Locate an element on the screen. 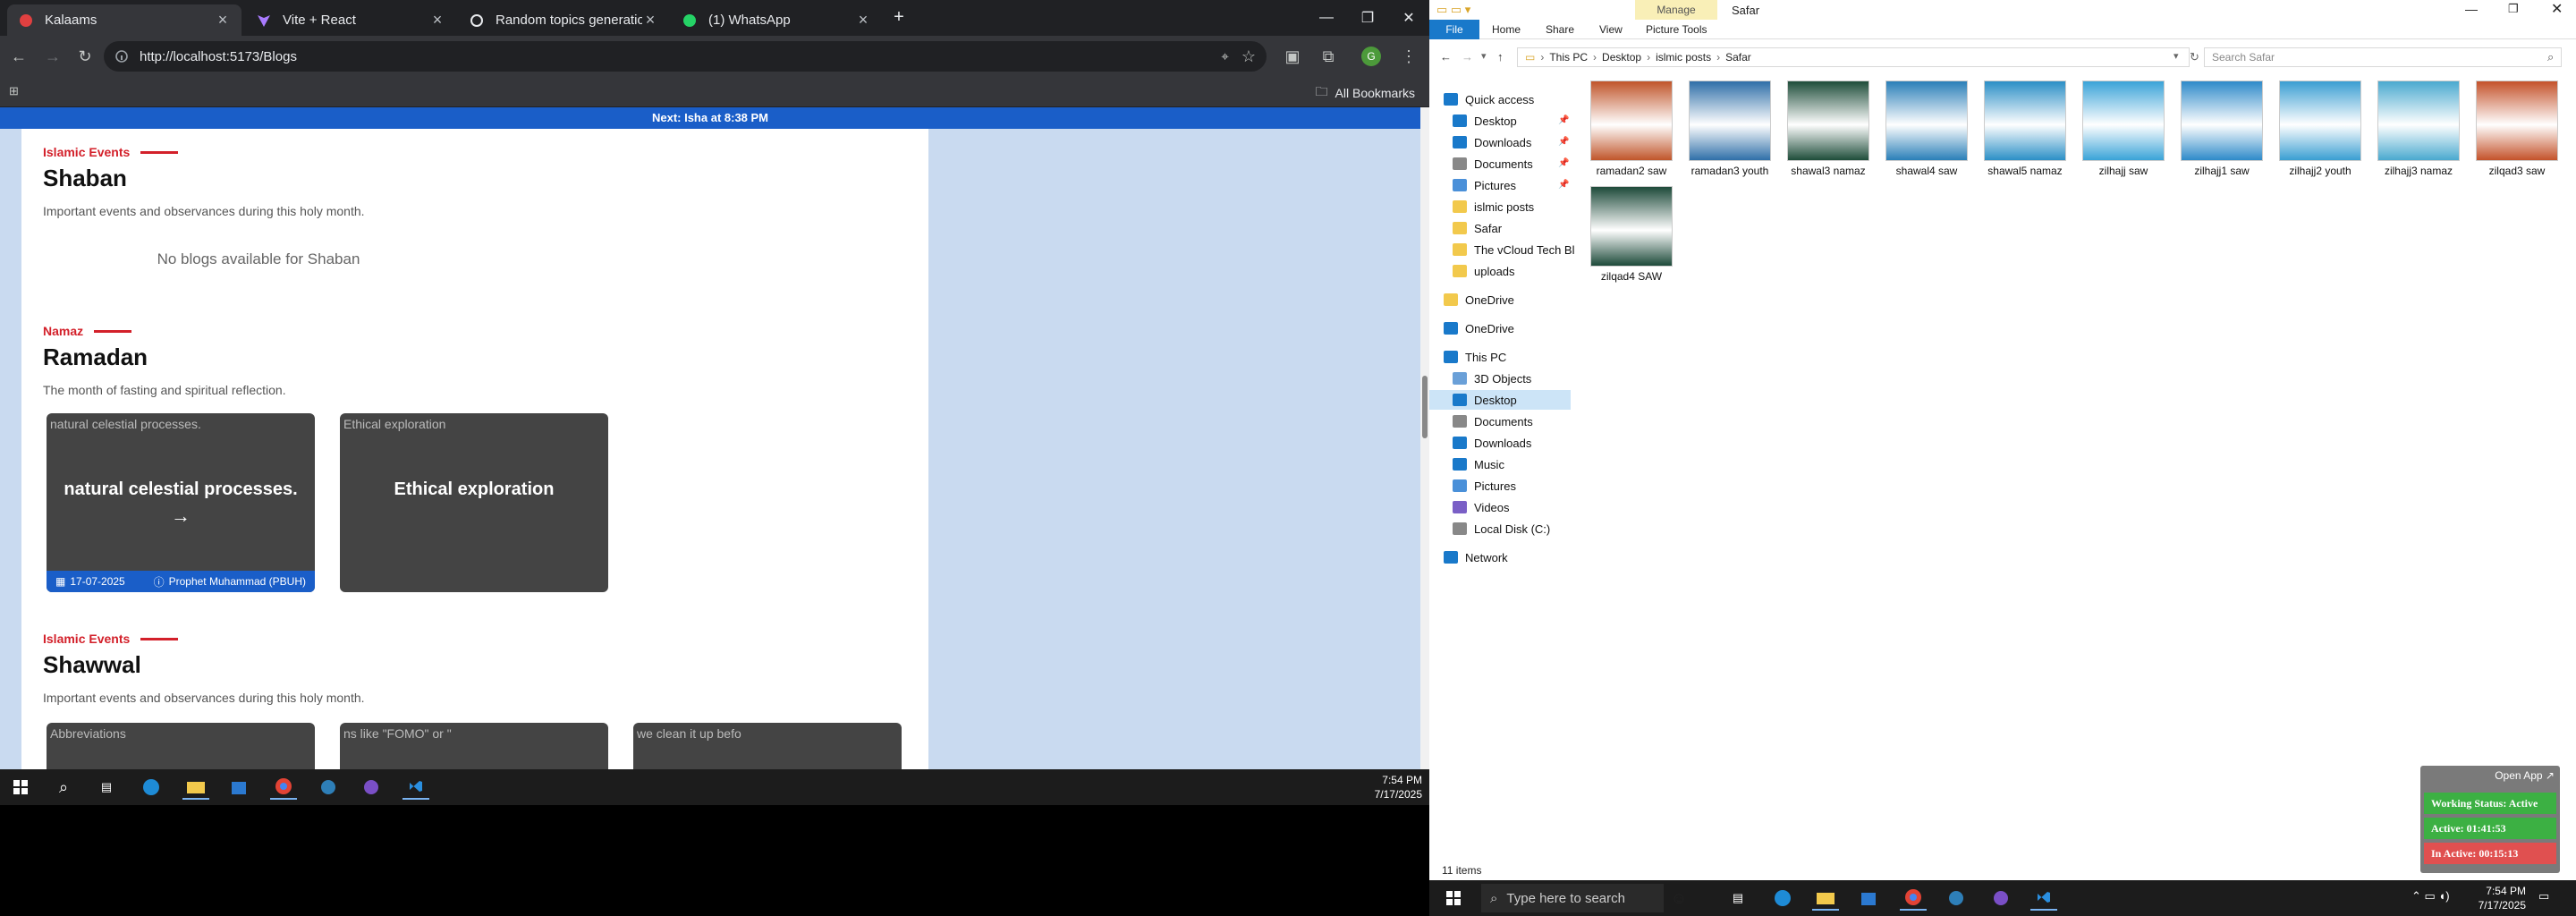 This screenshot has height=916, width=2576. menu-kebab-icon: ⋮ is located at coordinates (1408, 56).